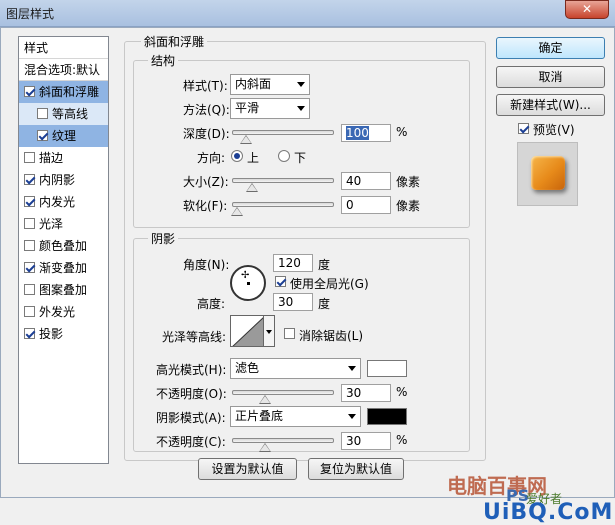 The width and height of the screenshot is (615, 525). I want to click on shadow-opacity-thumb, so click(264, 447).